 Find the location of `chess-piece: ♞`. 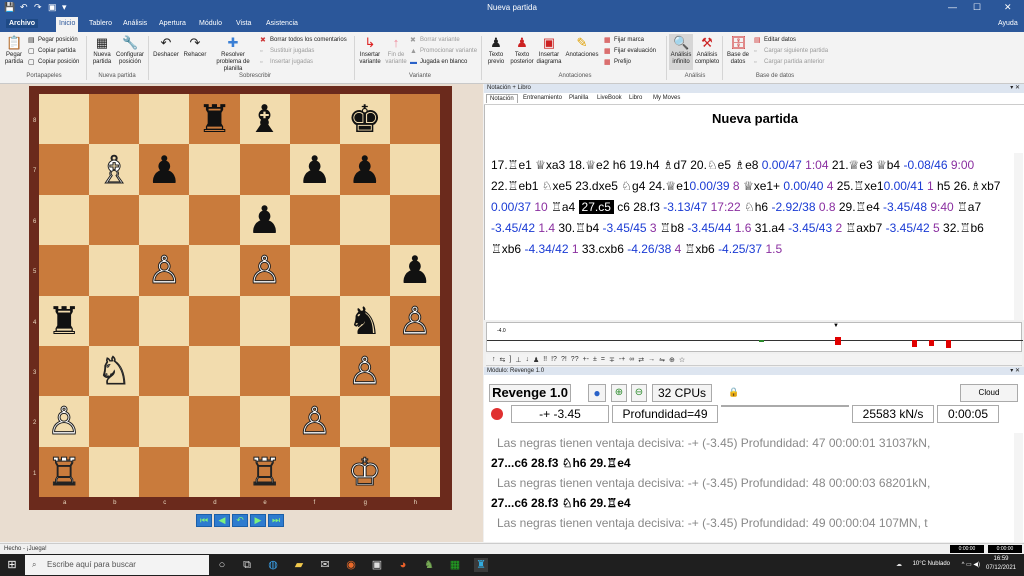

chess-piece: ♞ is located at coordinates (365, 321).